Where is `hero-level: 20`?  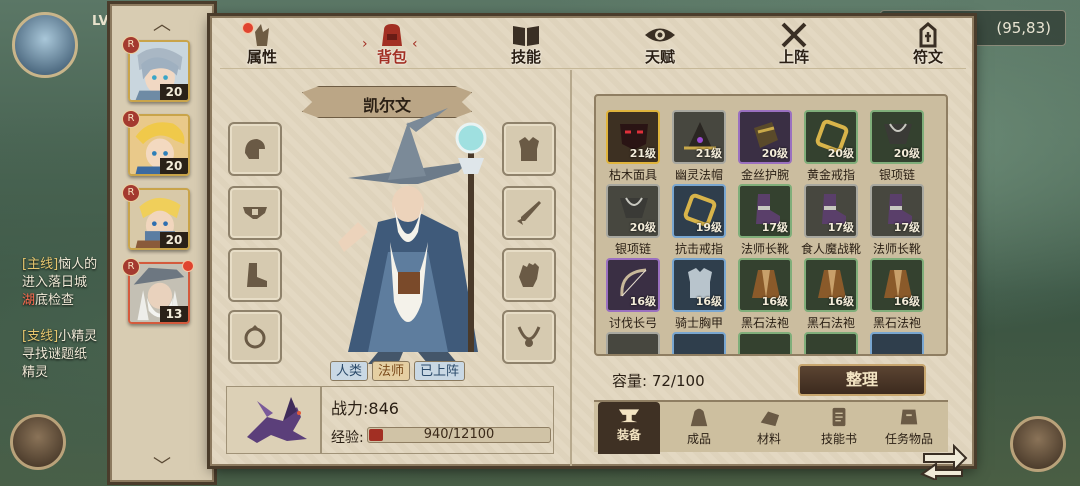 hero-level: 20 is located at coordinates (174, 166).